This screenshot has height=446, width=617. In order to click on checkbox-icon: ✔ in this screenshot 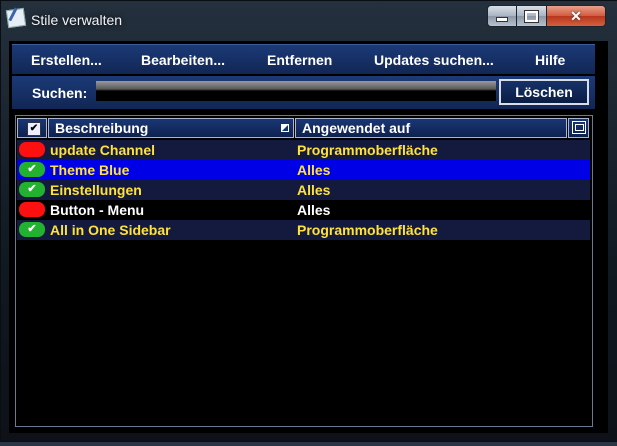, I will do `click(34, 129)`.